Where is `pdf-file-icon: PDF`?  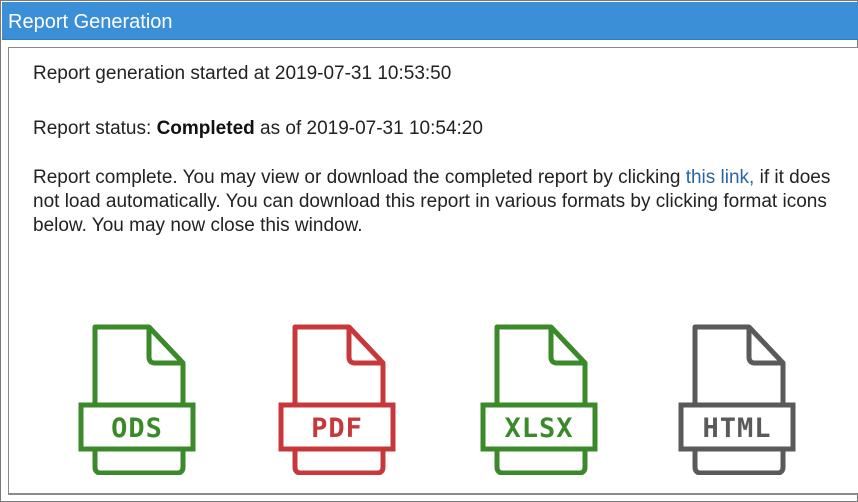 pdf-file-icon: PDF is located at coordinates (337, 399).